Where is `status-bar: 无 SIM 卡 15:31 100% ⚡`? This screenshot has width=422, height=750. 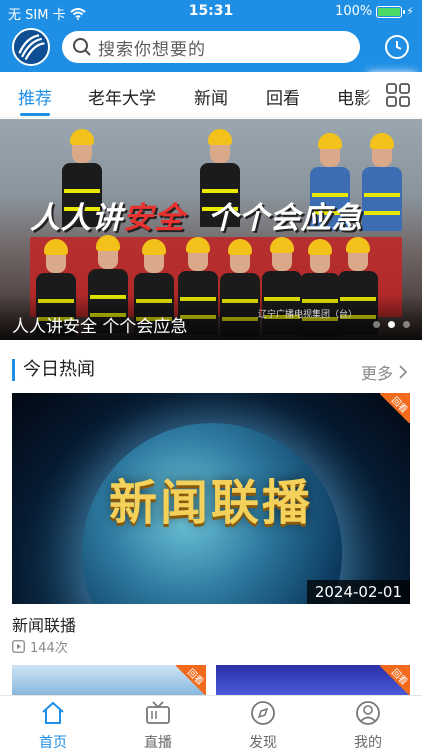 status-bar: 无 SIM 卡 15:31 100% ⚡ is located at coordinates (211, 12).